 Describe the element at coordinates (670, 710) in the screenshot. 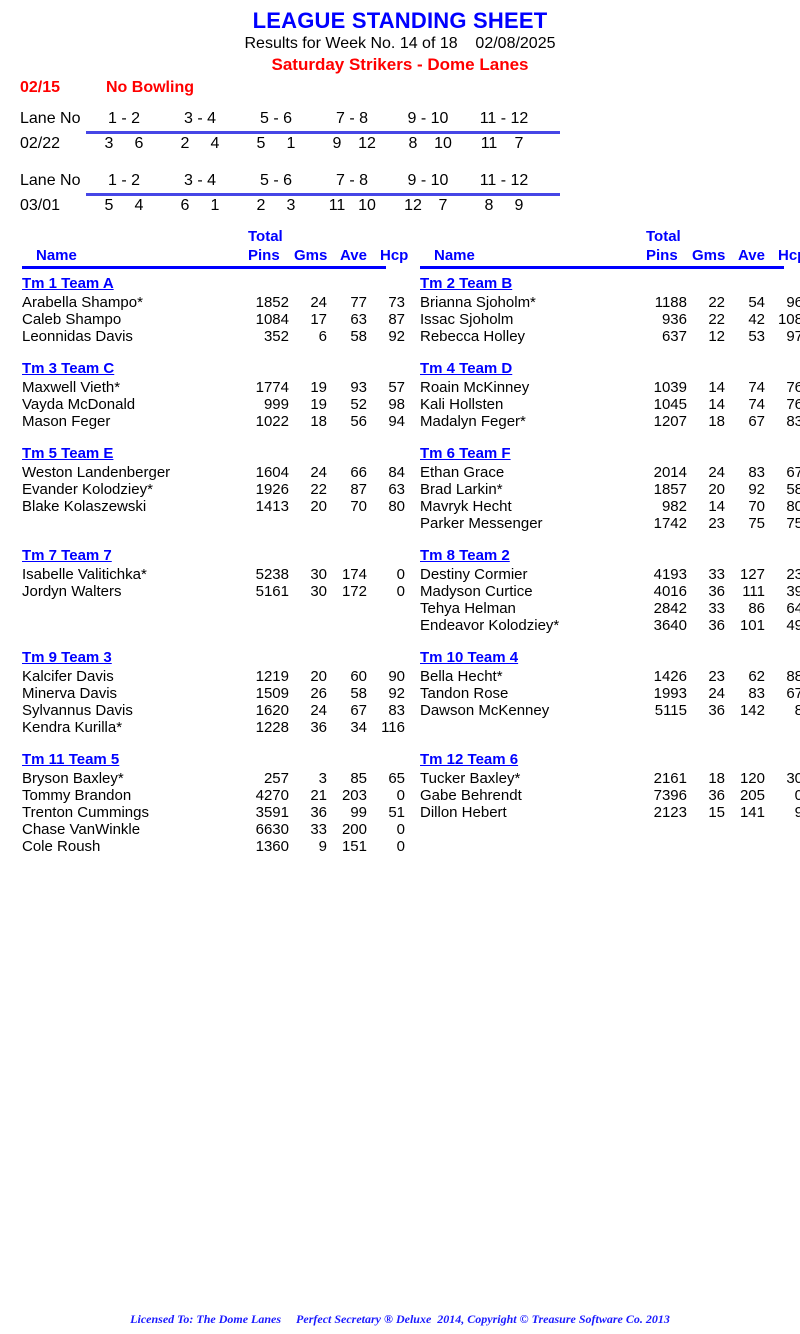

I see `bowler-total-pins: 5115` at that location.